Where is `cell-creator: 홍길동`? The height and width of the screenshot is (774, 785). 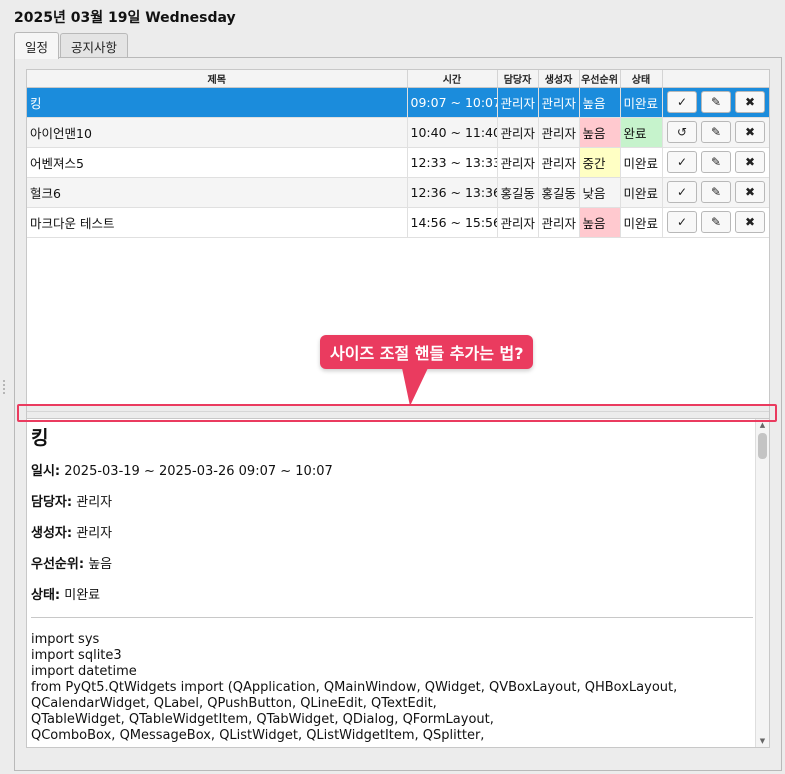
cell-creator: 홍길동 is located at coordinates (559, 192).